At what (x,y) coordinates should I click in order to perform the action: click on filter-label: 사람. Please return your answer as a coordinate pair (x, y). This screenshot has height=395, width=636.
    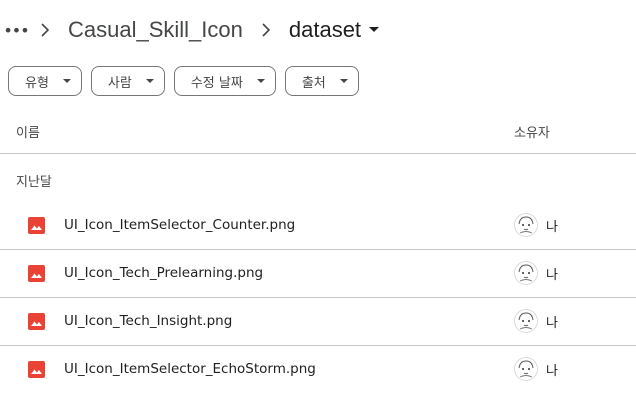
    Looking at the image, I should click on (119, 83).